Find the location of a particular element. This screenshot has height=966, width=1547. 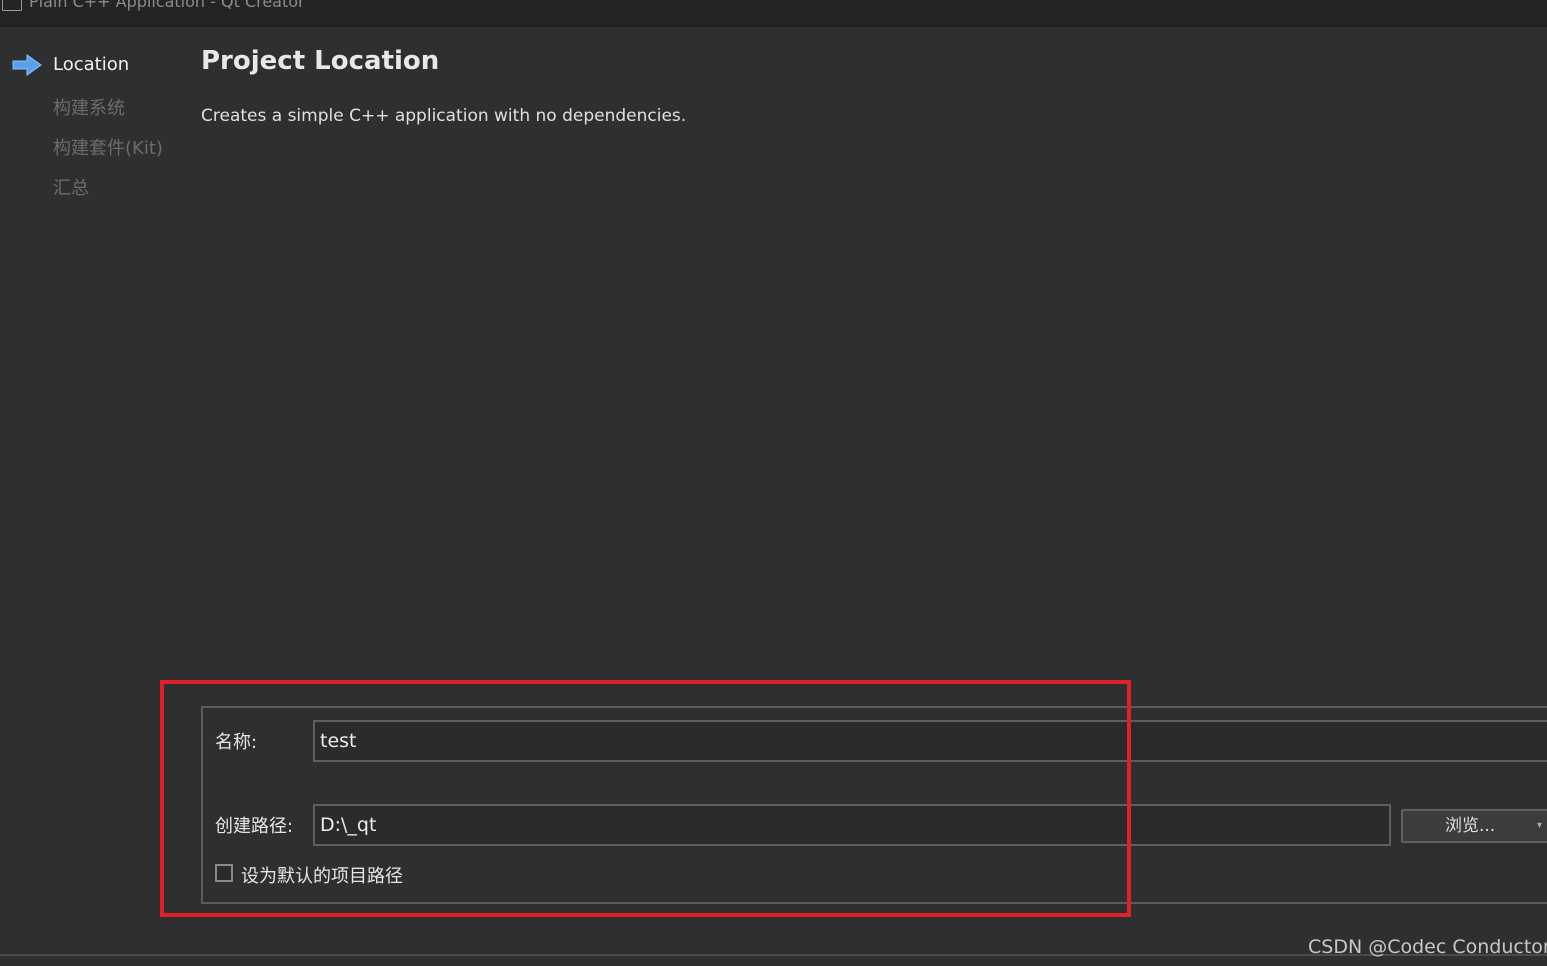

current-step-arrow-icon is located at coordinates (27, 65).